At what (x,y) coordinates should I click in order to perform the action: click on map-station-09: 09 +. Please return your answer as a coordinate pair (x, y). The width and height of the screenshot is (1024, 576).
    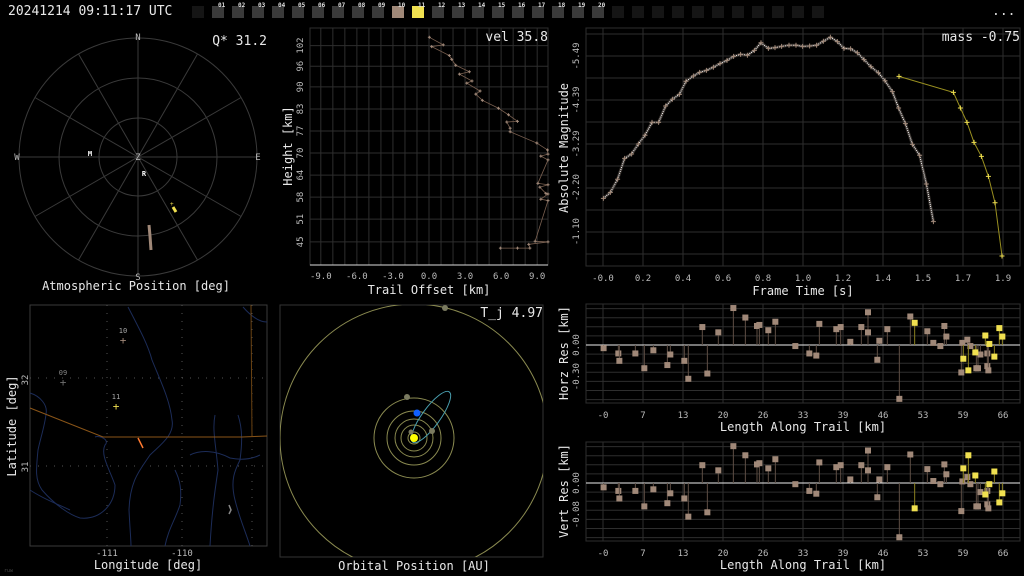
    Looking at the image, I should click on (63, 379).